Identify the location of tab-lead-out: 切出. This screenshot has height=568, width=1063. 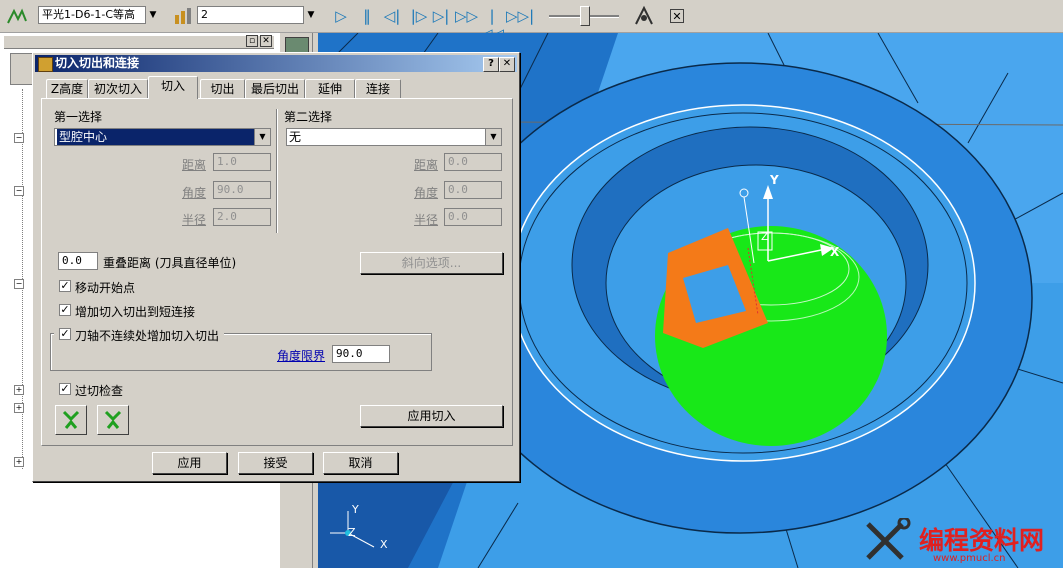
(222, 88).